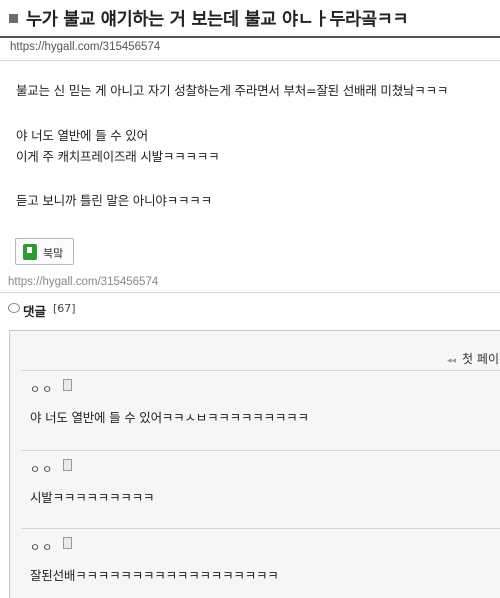 This screenshot has width=500, height=598. I want to click on first-page-label: 첫 페이, so click(480, 359).